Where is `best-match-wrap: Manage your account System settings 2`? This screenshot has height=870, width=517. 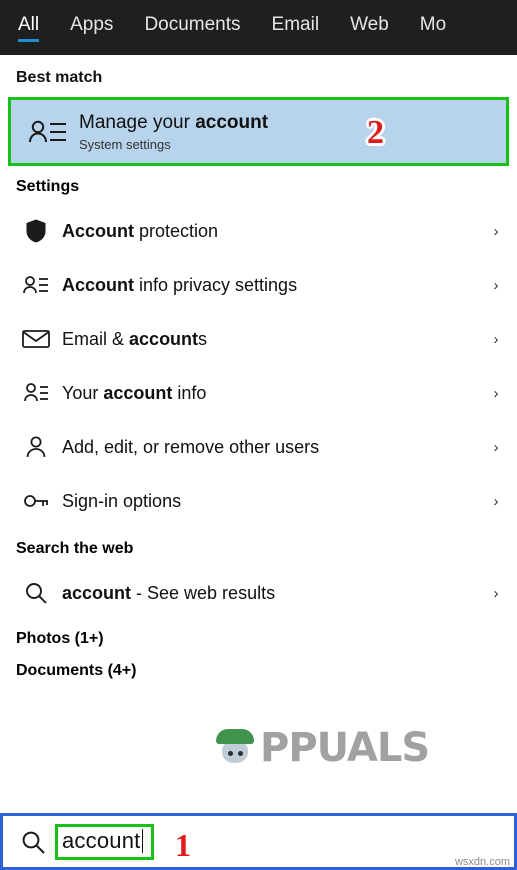 best-match-wrap: Manage your account System settings 2 is located at coordinates (258, 131).